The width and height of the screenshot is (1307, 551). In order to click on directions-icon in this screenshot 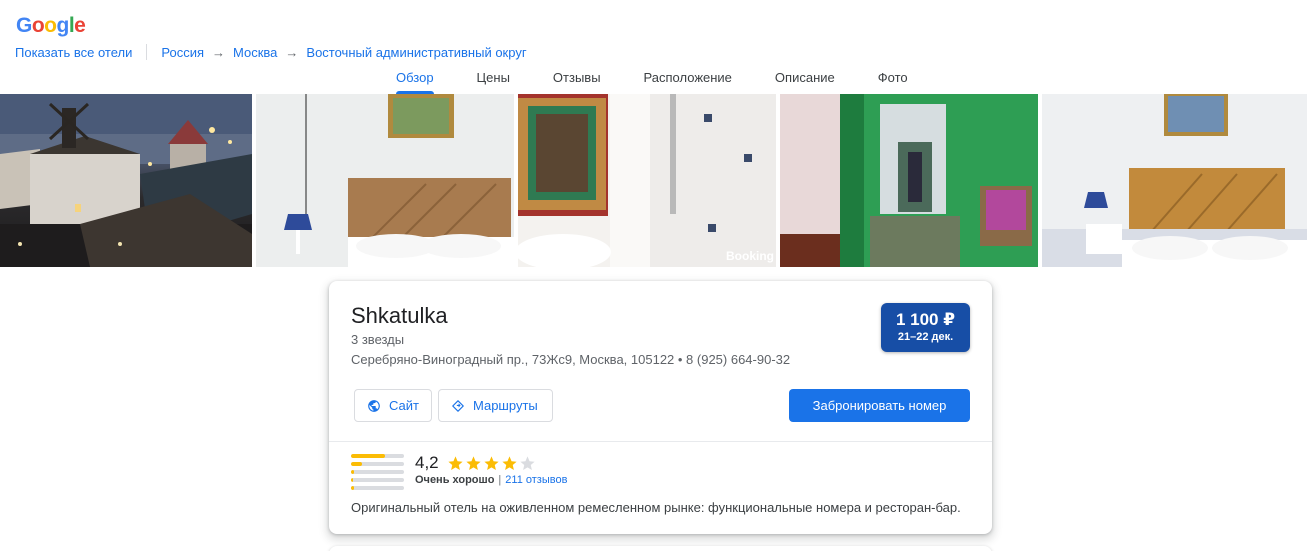, I will do `click(458, 405)`.